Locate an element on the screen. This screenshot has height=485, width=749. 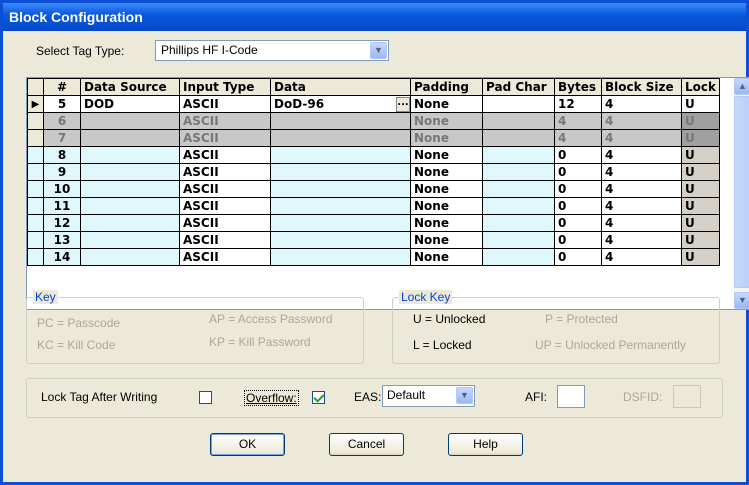
current-row-indicator-icon: ▶ is located at coordinates (35, 104).